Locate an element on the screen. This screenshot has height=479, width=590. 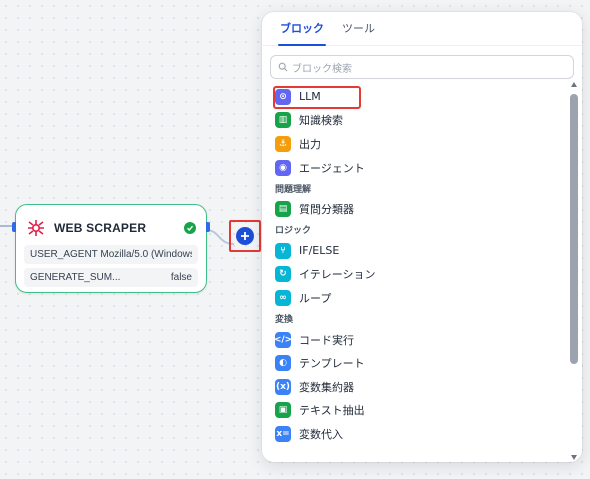
search-placeholder: ブロック検索 is located at coordinates (322, 69).